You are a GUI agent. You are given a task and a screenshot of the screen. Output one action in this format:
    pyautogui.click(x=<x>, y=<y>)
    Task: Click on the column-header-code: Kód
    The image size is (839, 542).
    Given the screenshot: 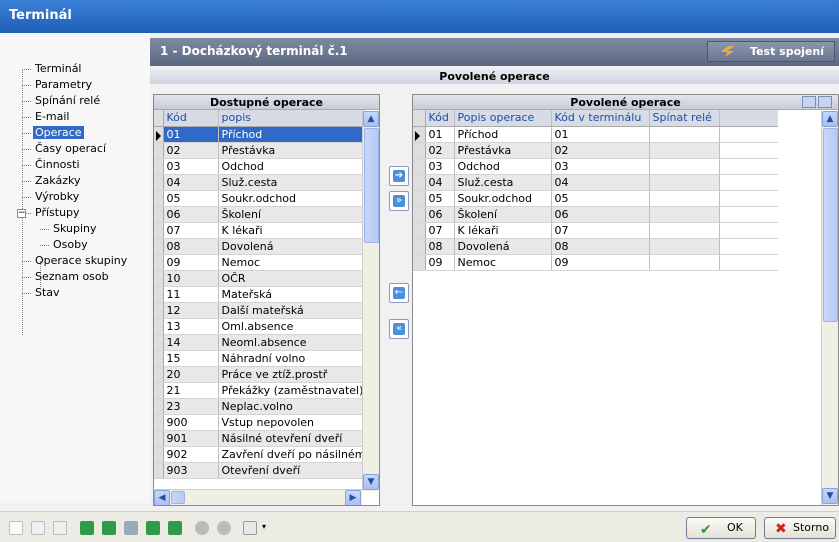 What is the action you would take?
    pyautogui.click(x=191, y=118)
    